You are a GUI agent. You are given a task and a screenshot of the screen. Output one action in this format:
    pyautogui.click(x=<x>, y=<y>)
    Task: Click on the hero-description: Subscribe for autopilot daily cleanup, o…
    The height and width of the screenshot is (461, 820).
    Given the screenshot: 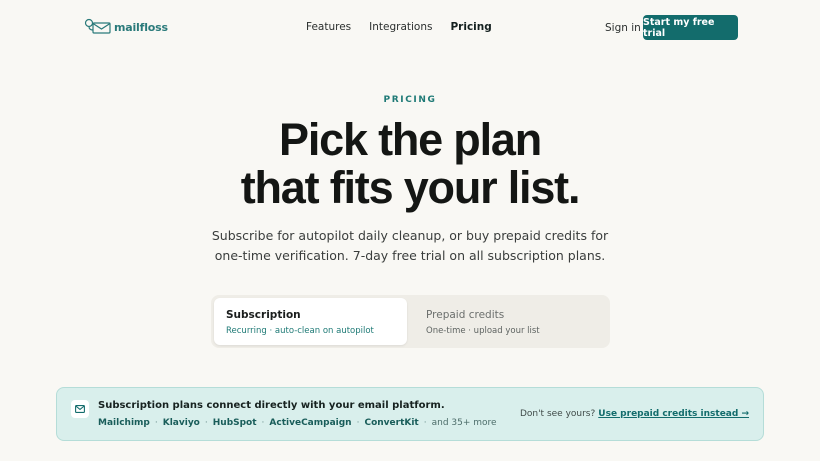 What is the action you would take?
    pyautogui.click(x=410, y=245)
    